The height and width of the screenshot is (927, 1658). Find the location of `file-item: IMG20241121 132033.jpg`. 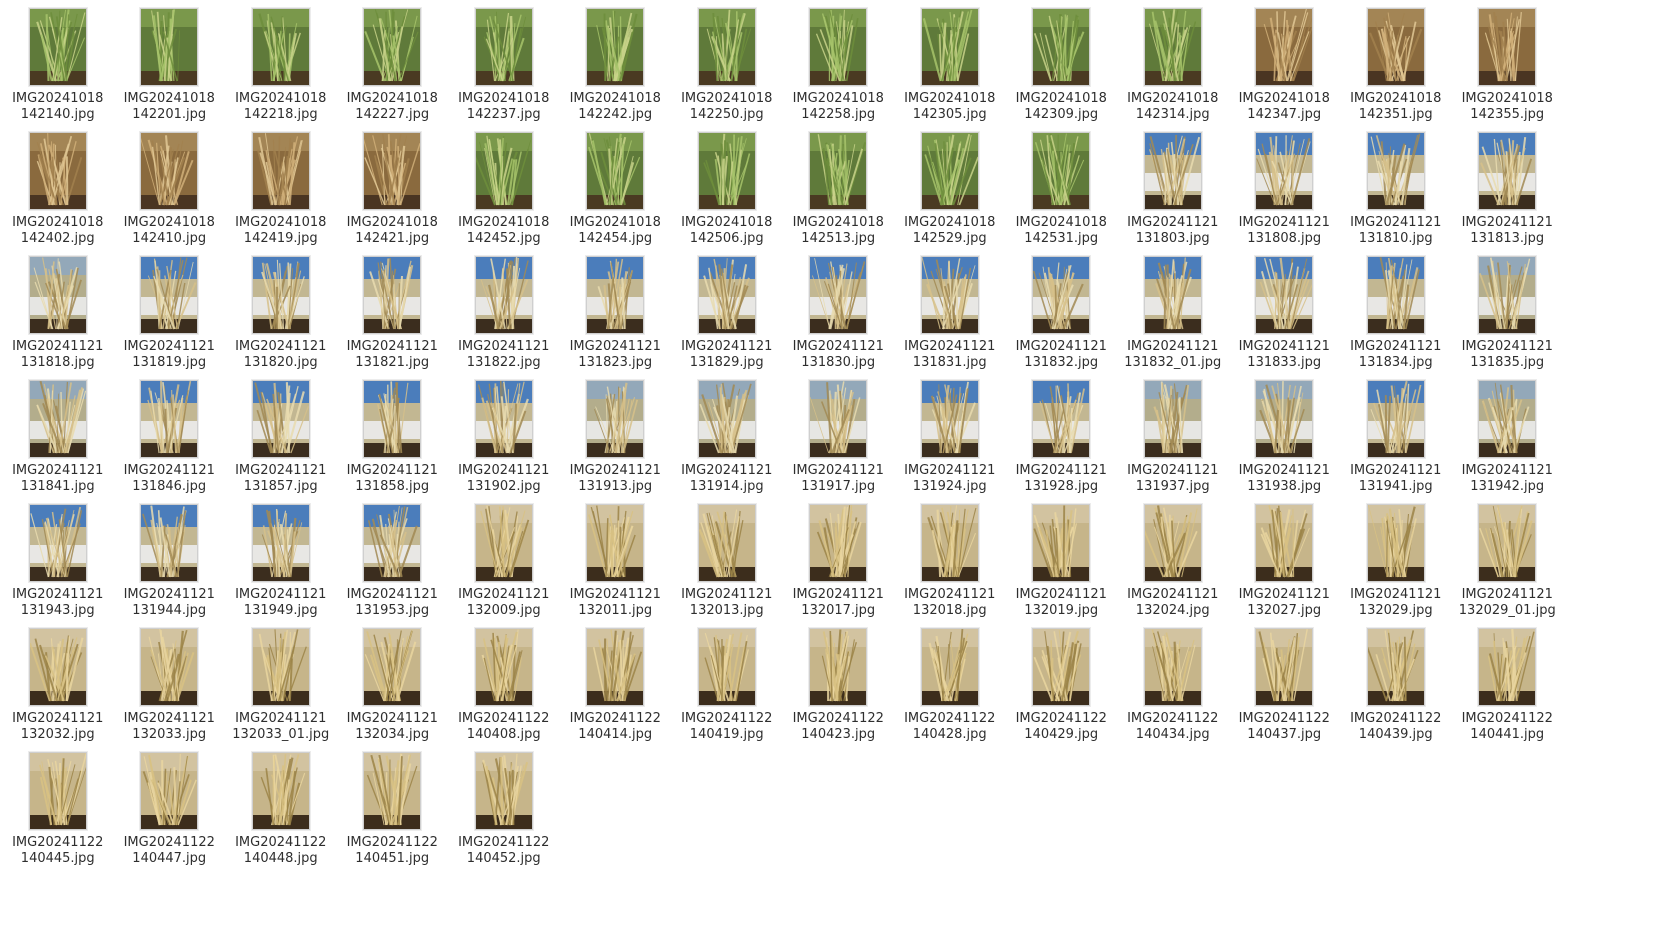

file-item: IMG20241121 132033.jpg is located at coordinates (170, 688).